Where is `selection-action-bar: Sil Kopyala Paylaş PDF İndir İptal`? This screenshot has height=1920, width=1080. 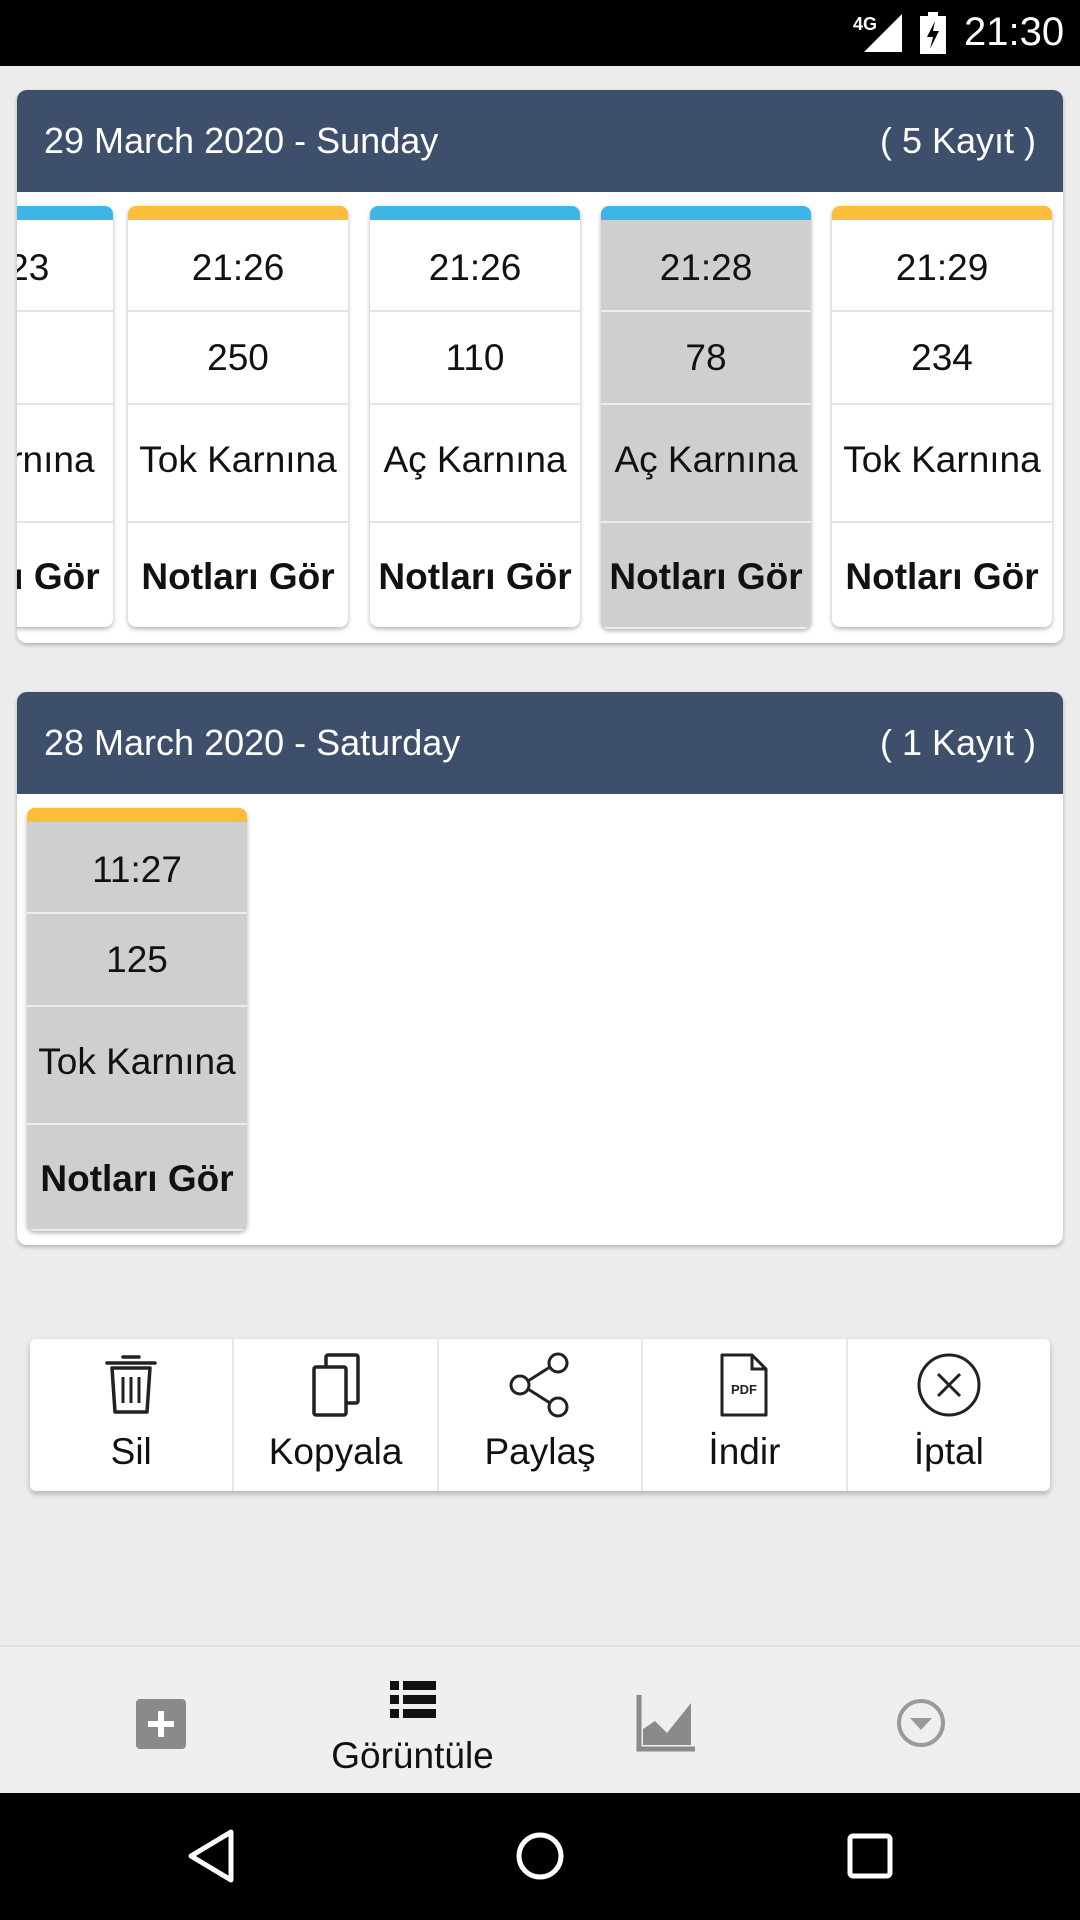 selection-action-bar: Sil Kopyala Paylaş PDF İndir İptal is located at coordinates (540, 1415).